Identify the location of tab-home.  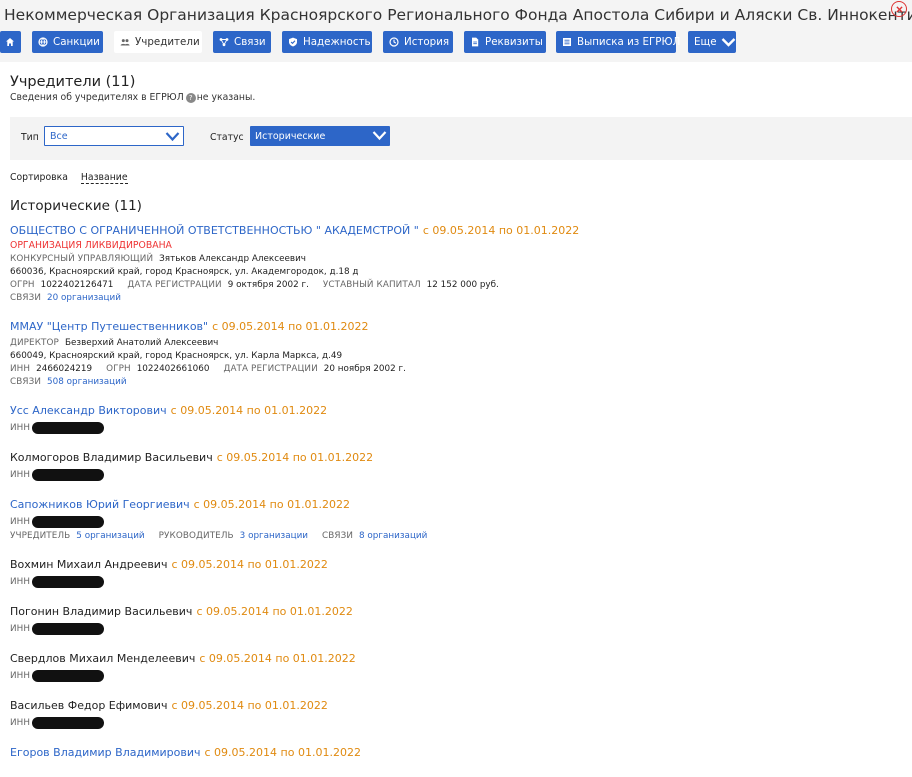
(10, 42).